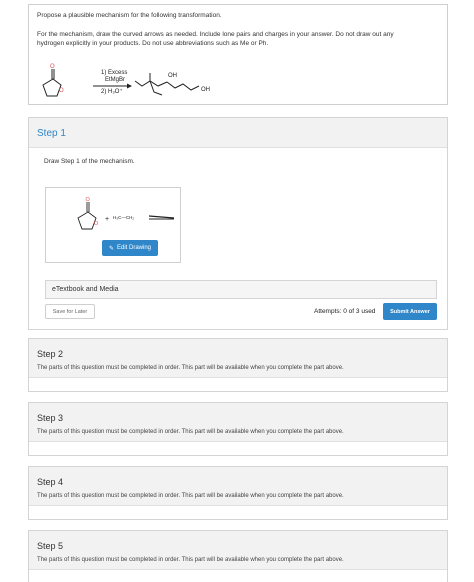 The width and height of the screenshot is (474, 582). I want to click on product-oh-right: OH, so click(205, 90).